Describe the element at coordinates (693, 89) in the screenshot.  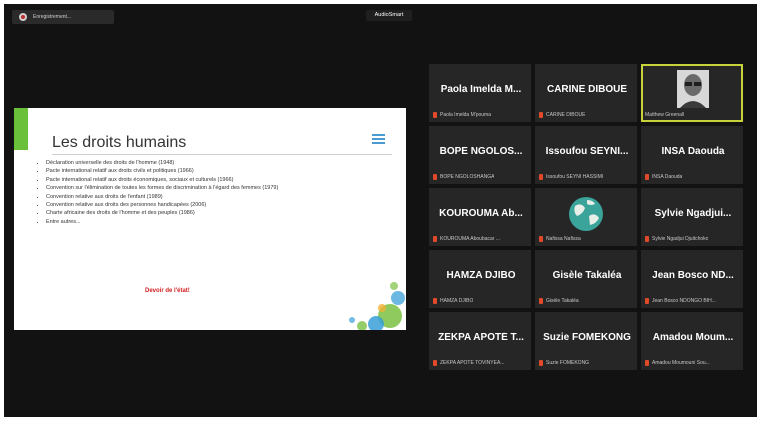
I see `participant-video` at that location.